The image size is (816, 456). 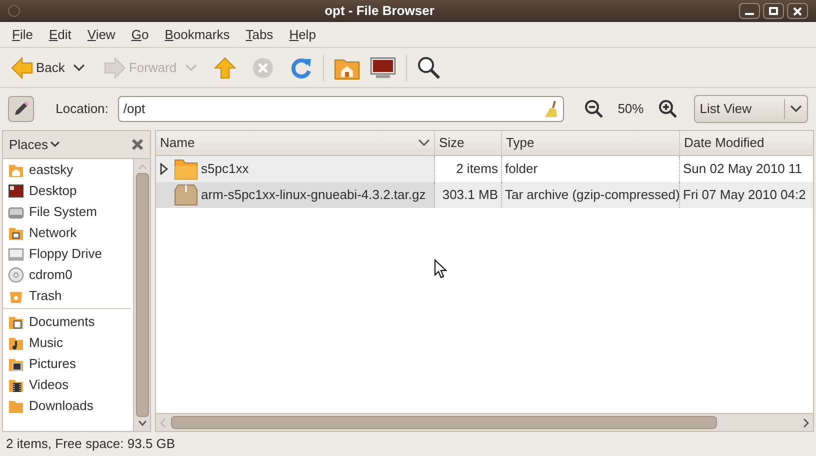 I want to click on menu-item: Go, so click(x=140, y=34).